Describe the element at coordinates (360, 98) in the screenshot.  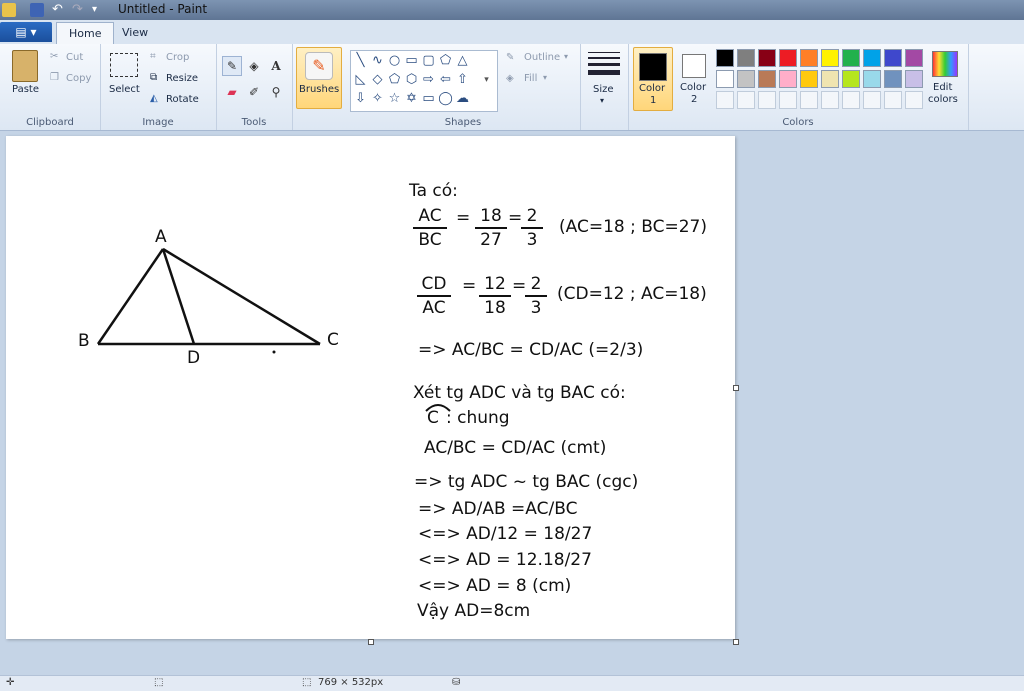
I see `down-arrow-shape-icon: ⇩` at that location.